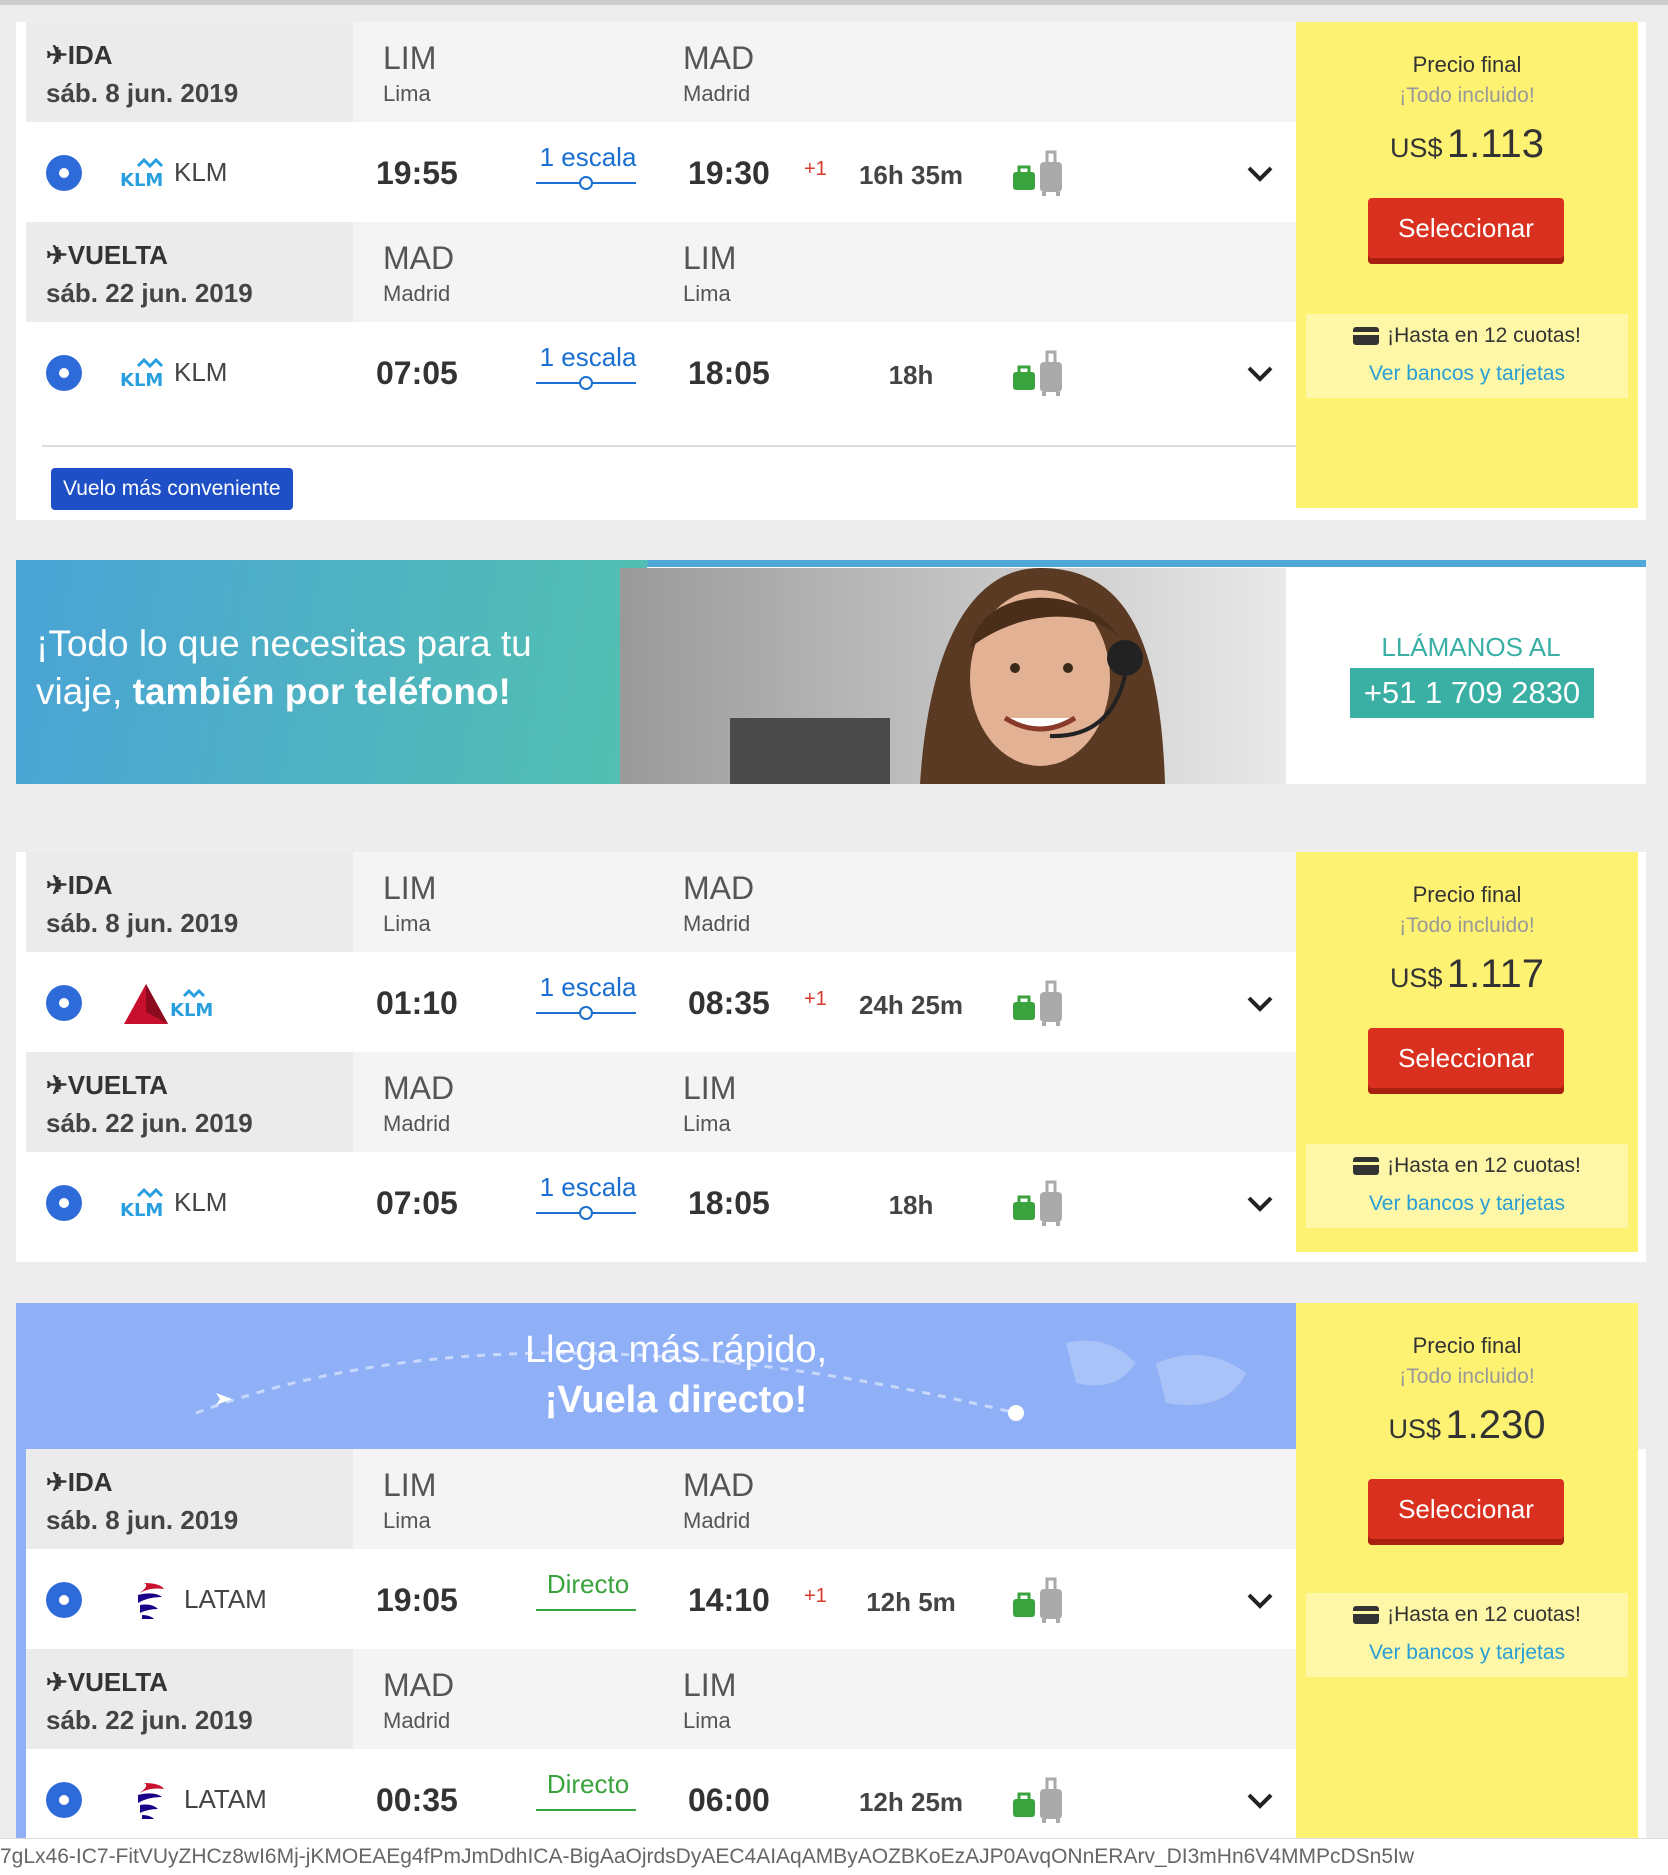  Describe the element at coordinates (707, 1123) in the screenshot. I see `destination-city: Lima` at that location.